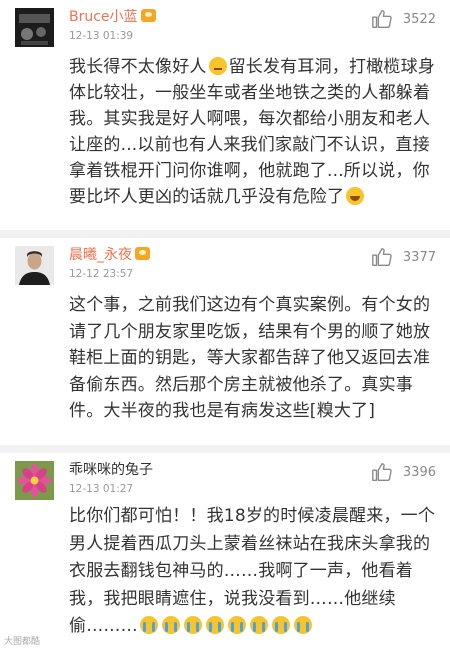 The height and width of the screenshot is (651, 450). I want to click on like-count: 3396, so click(419, 472).